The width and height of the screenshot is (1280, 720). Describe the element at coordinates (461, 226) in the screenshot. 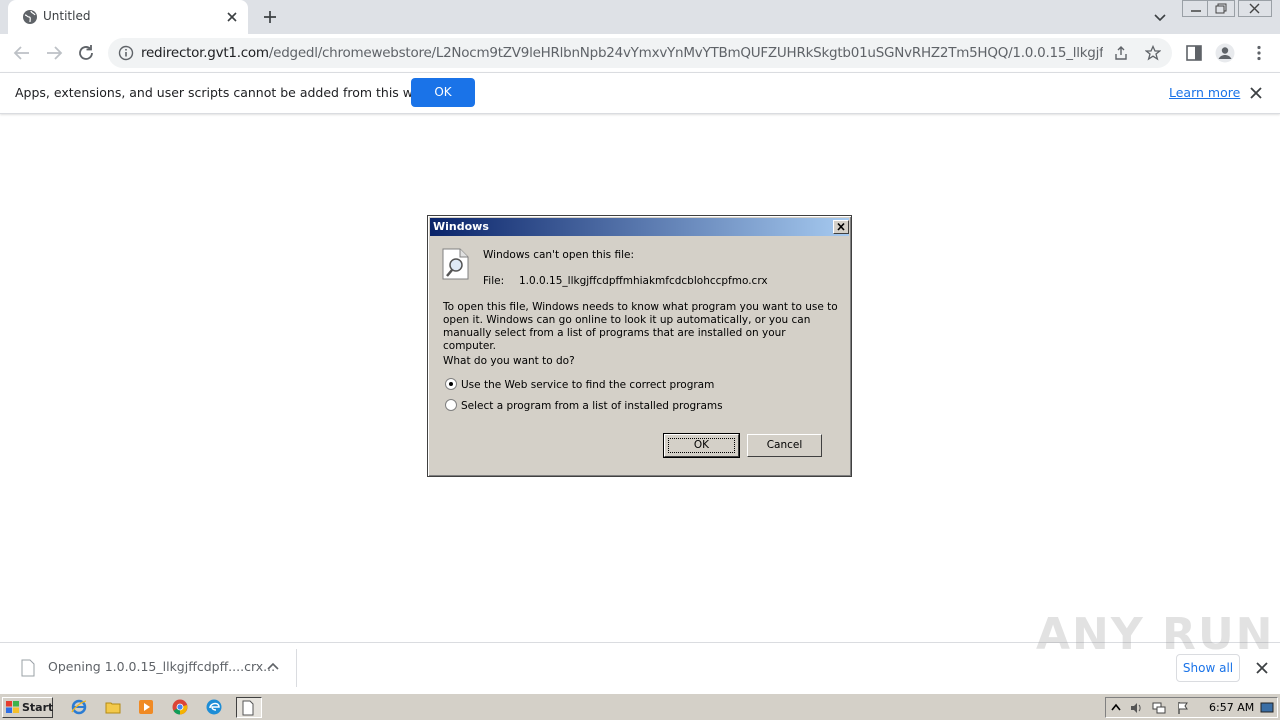

I see `dialog-title: Windows` at that location.